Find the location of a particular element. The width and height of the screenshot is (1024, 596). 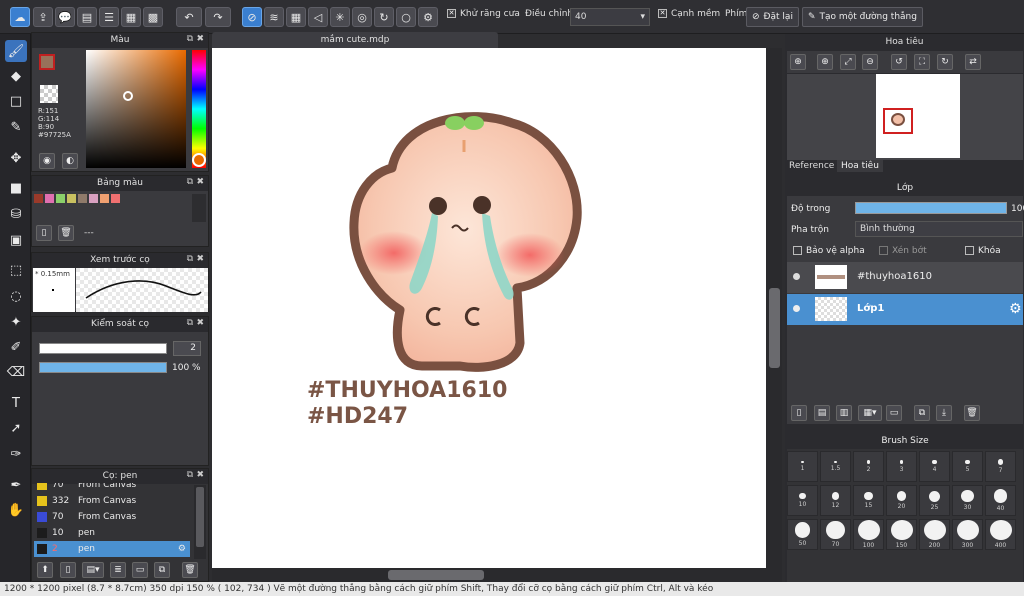

new-halftone-layer-icon: ▤ is located at coordinates (822, 413).